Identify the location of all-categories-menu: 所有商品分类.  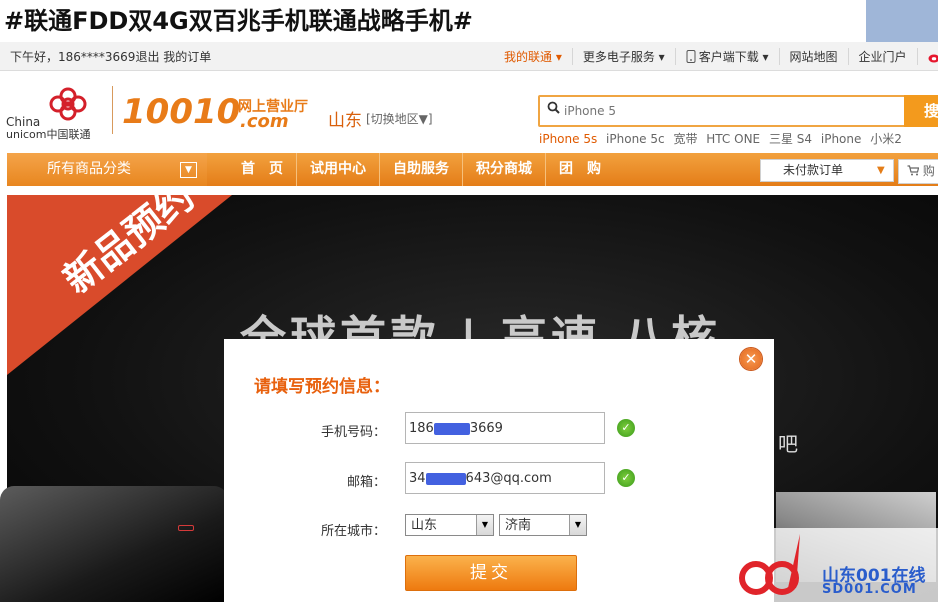
(107, 169).